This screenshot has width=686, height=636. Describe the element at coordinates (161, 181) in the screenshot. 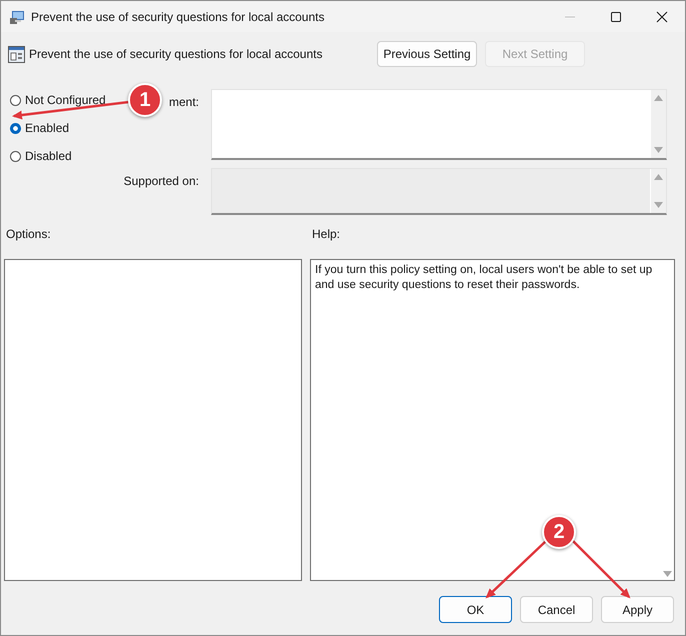

I see `supported-on-label: Supported on:` at that location.